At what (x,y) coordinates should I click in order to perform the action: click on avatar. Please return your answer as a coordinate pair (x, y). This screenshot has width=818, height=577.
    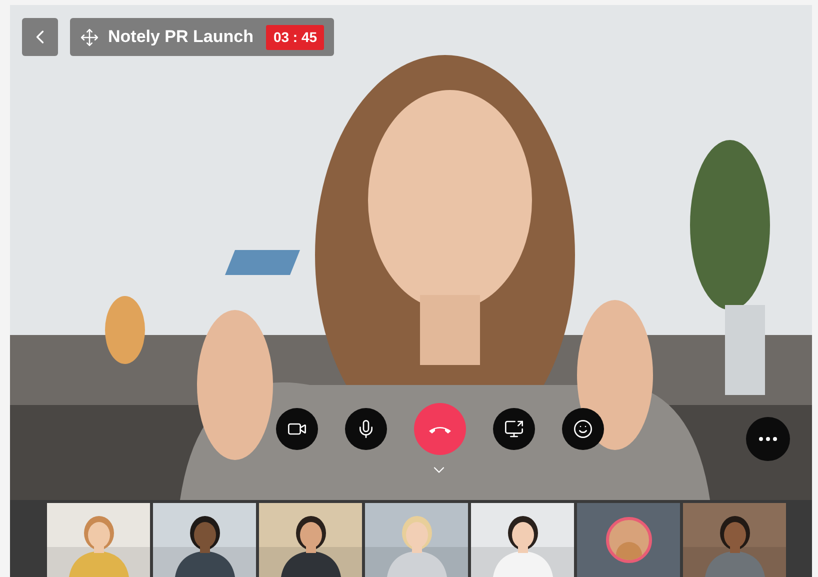
    Looking at the image, I should click on (629, 540).